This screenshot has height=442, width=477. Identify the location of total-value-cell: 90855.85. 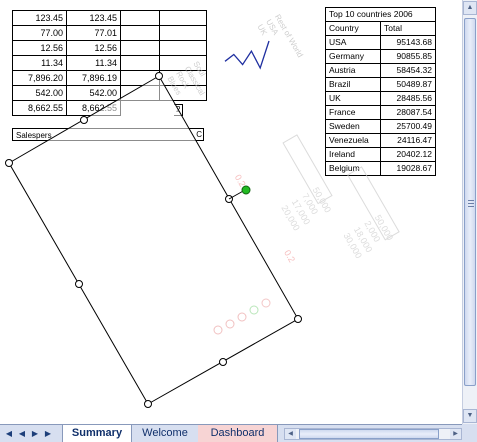
(408, 56).